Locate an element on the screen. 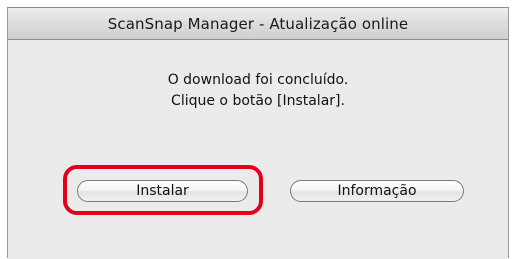 This screenshot has width=518, height=259. install-button: Instalar is located at coordinates (162, 191).